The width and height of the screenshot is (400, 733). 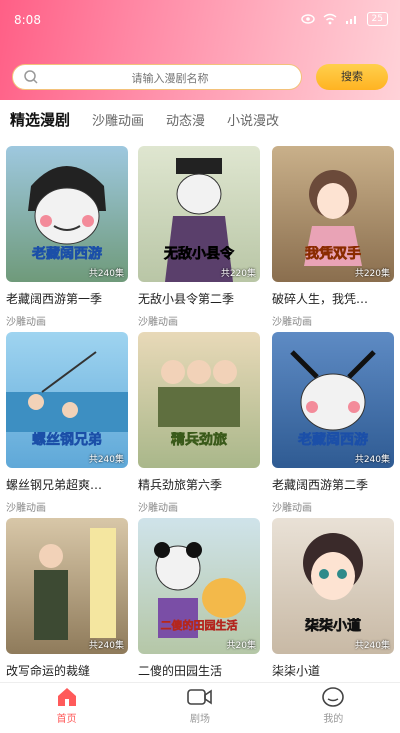 I want to click on cover-title: 精兵劲旅, so click(x=199, y=440).